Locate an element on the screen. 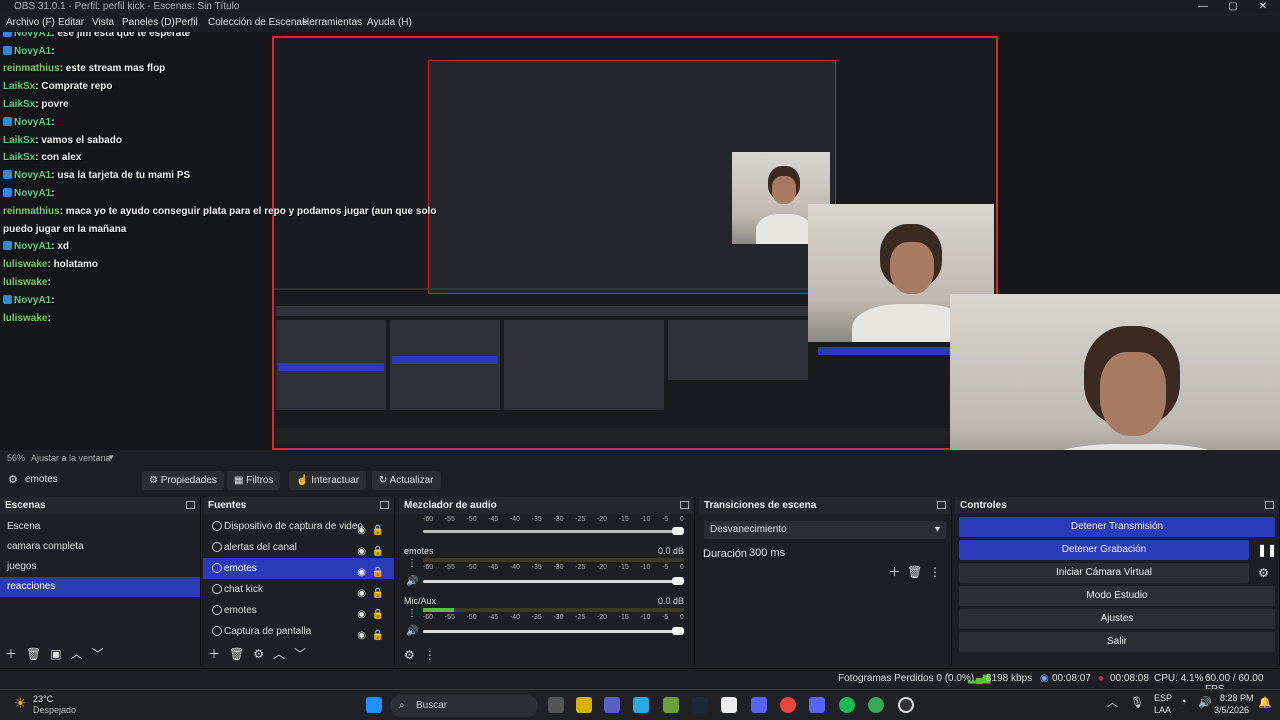  copilot-icon is located at coordinates (641, 705).